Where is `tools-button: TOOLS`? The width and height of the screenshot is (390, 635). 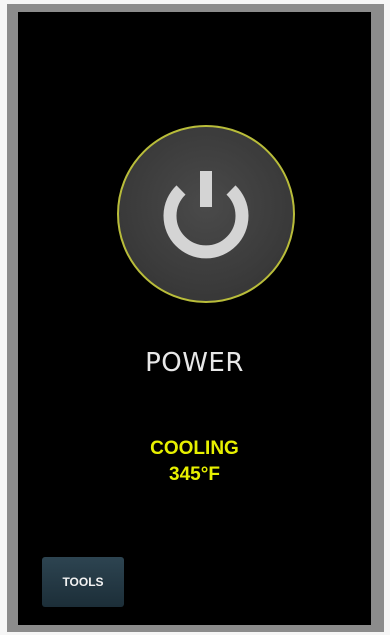 tools-button: TOOLS is located at coordinates (83, 582).